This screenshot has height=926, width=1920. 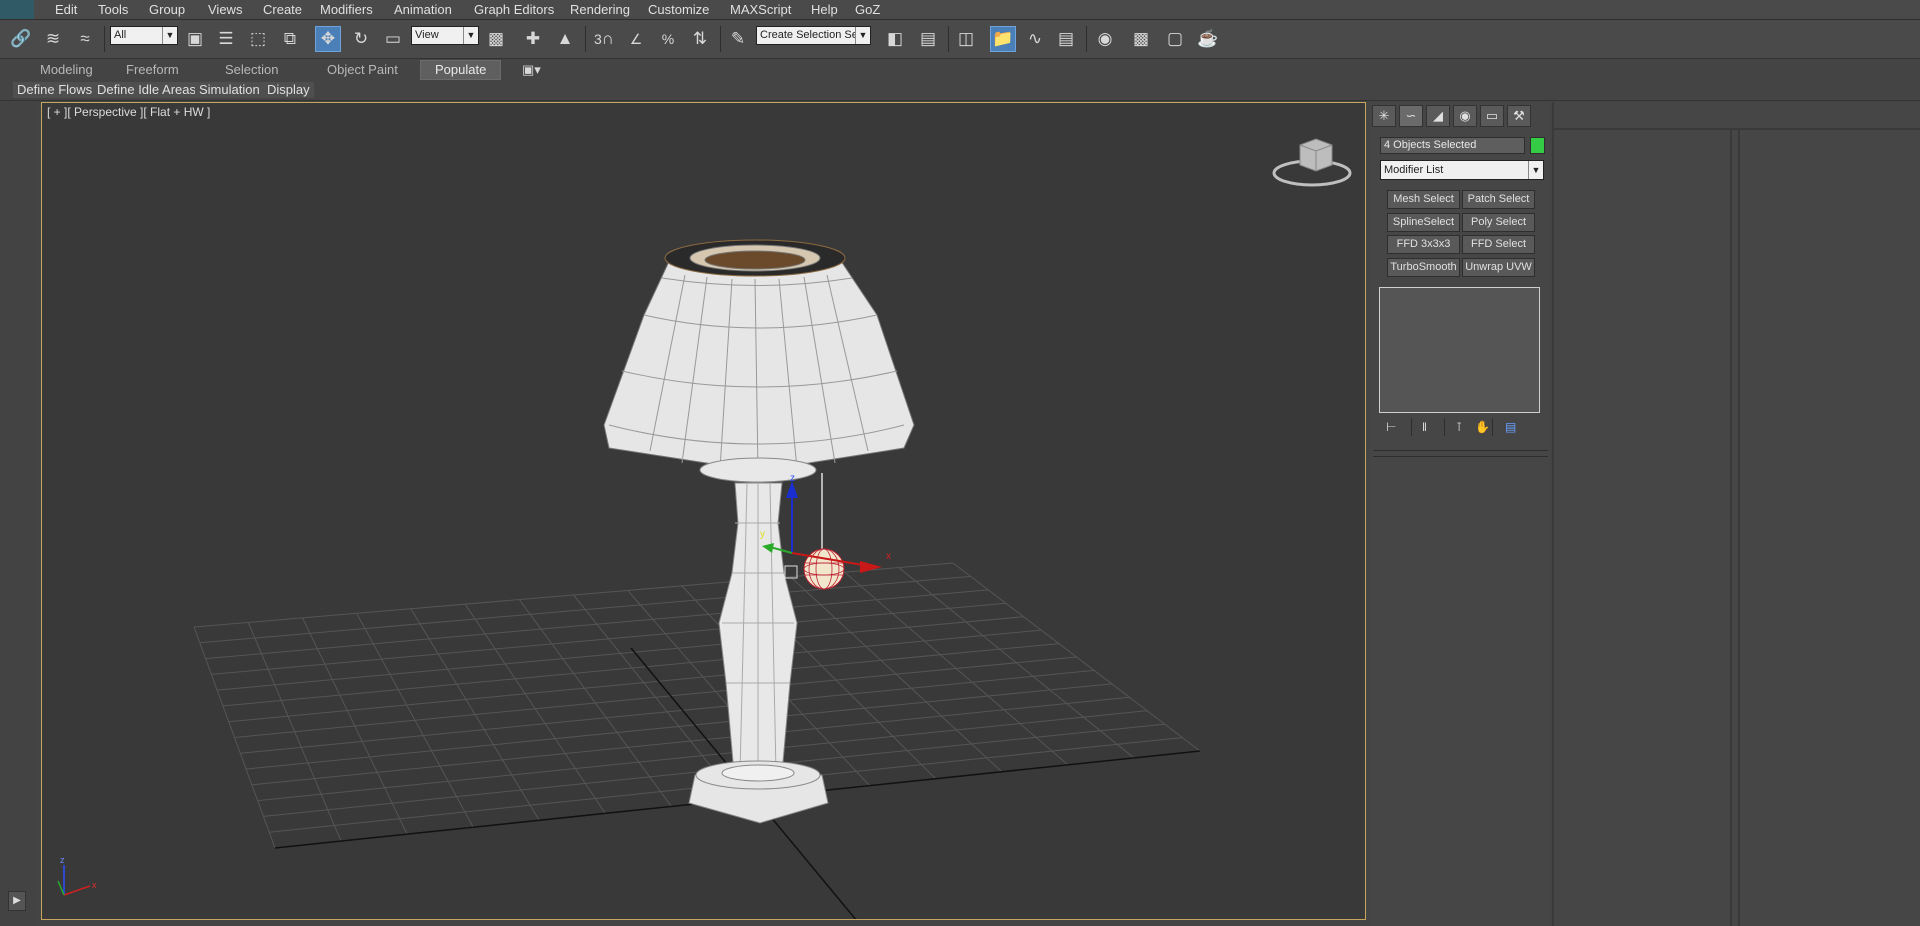 What do you see at coordinates (1510, 427) in the screenshot?
I see `configure-modifier-sets-icon: ▤` at bounding box center [1510, 427].